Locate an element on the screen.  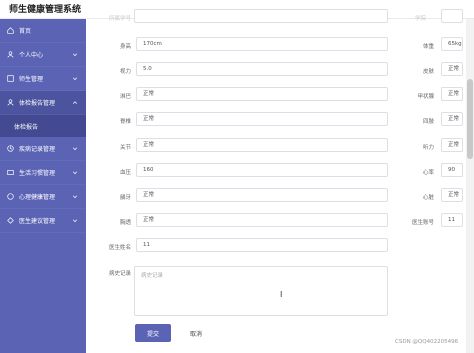
doctor-name-label: 医生姓名 is located at coordinates (119, 248).